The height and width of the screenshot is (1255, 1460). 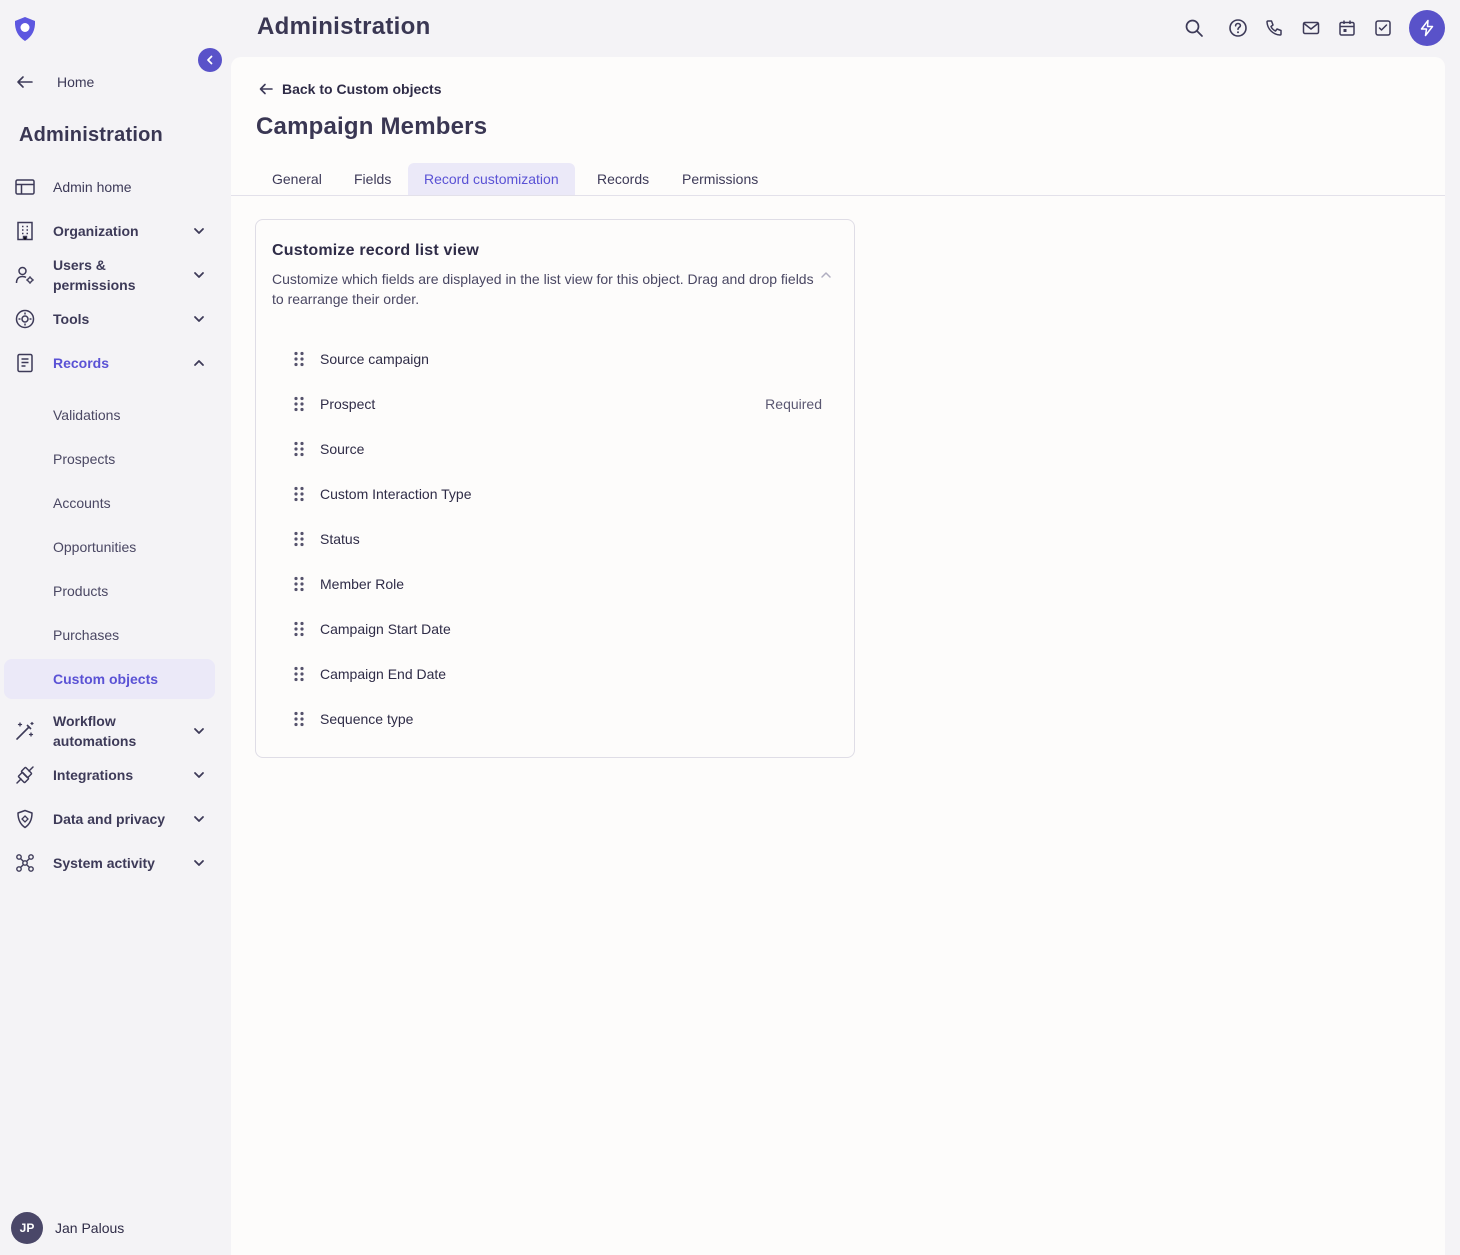 What do you see at coordinates (1311, 28) in the screenshot?
I see `mail-button` at bounding box center [1311, 28].